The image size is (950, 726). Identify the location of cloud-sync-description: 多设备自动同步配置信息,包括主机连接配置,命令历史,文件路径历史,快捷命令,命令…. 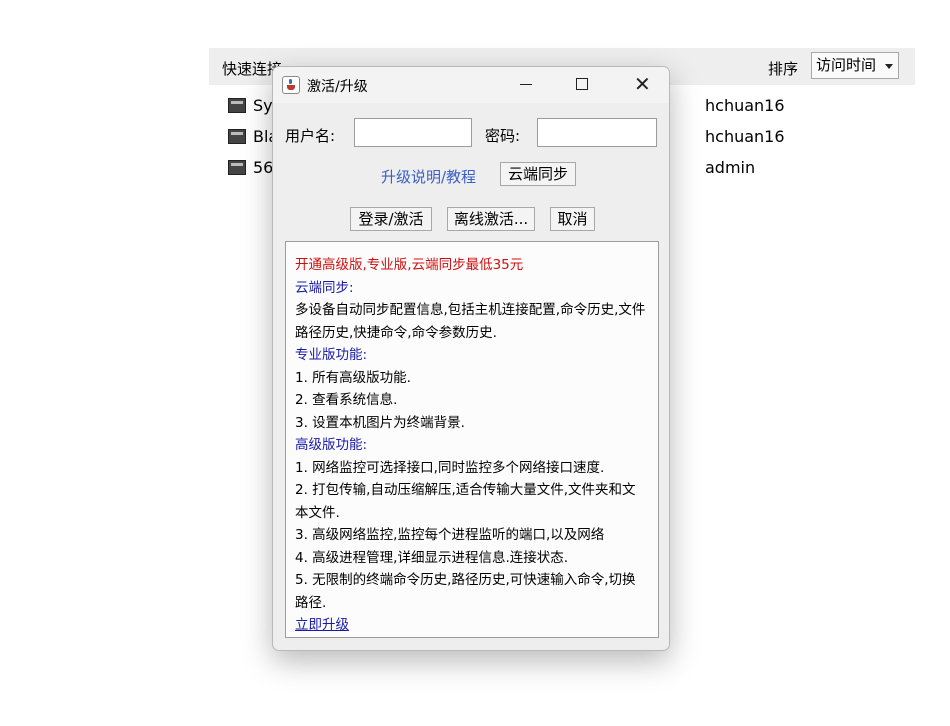
(470, 321).